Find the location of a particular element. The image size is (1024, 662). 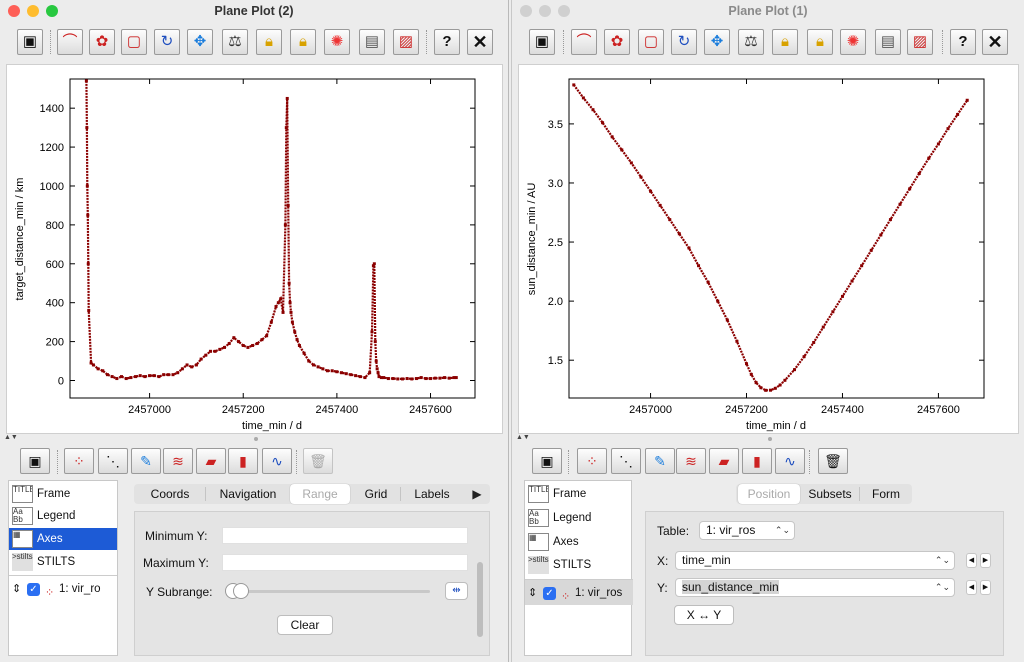

panel-scrollbar is located at coordinates (480, 599).